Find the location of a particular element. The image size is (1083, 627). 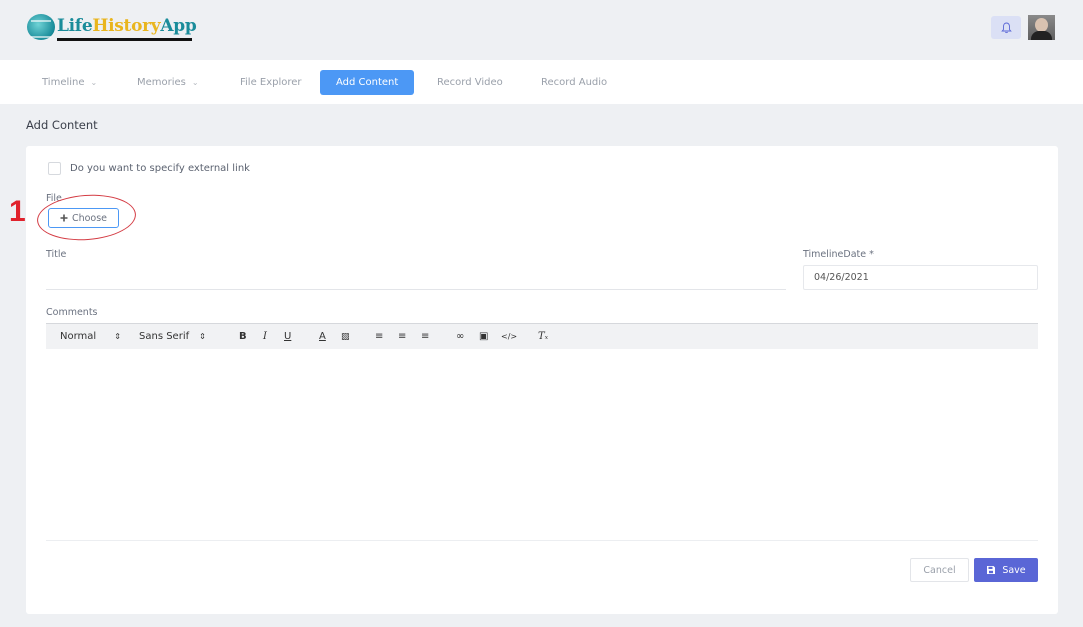

page-title: Add Content is located at coordinates (62, 125).